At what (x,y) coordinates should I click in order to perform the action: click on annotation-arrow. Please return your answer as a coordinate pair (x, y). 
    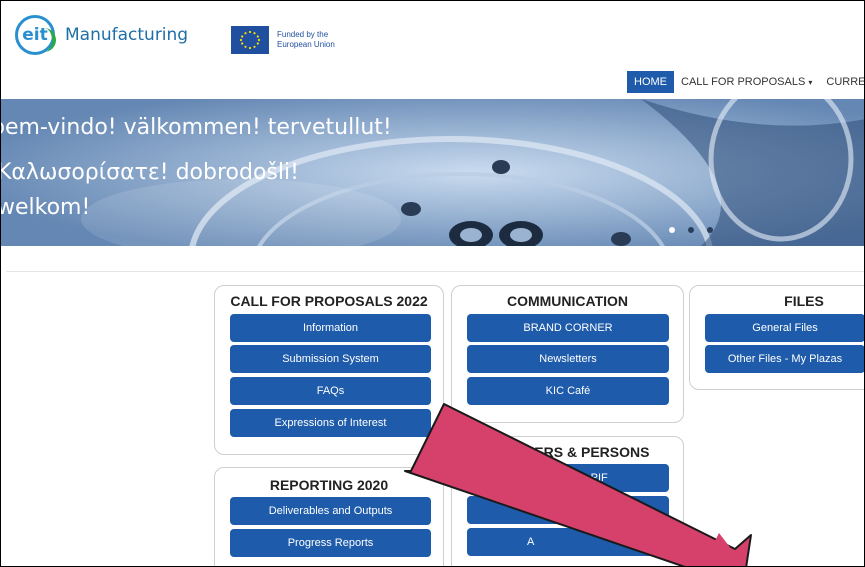
    Looking at the image, I should click on (578, 484).